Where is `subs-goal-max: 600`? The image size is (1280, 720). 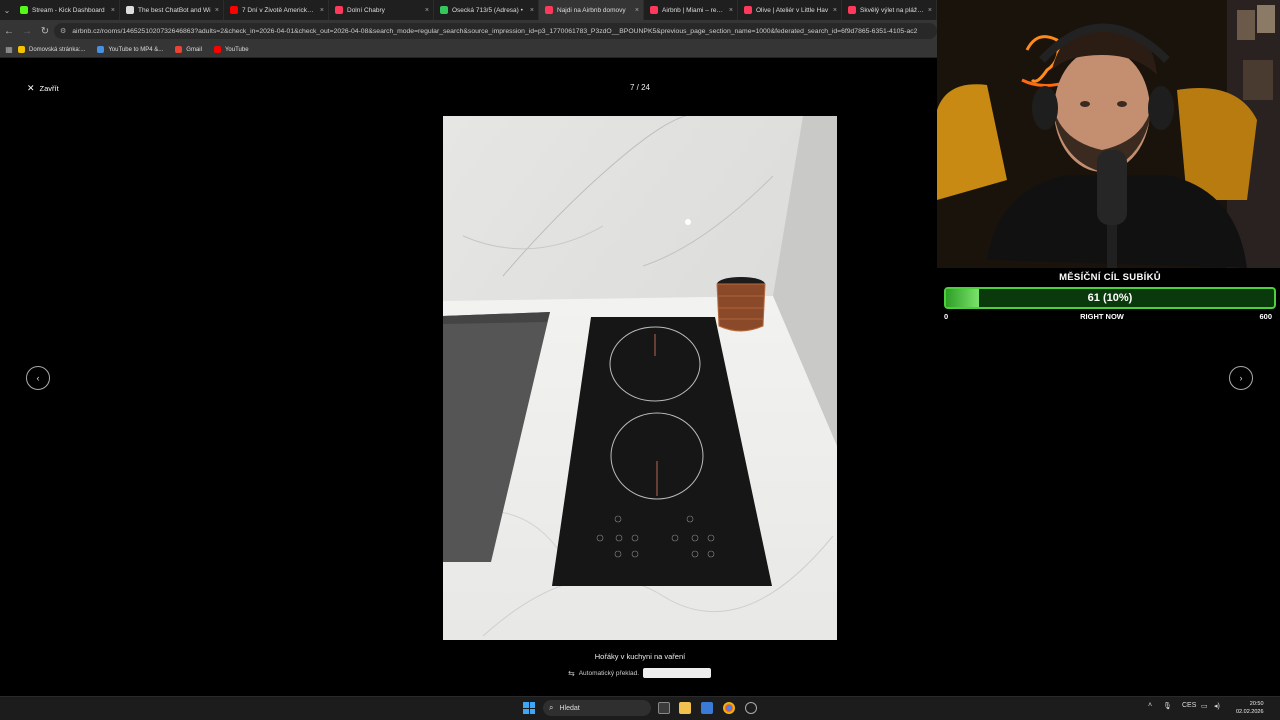 subs-goal-max: 600 is located at coordinates (1265, 316).